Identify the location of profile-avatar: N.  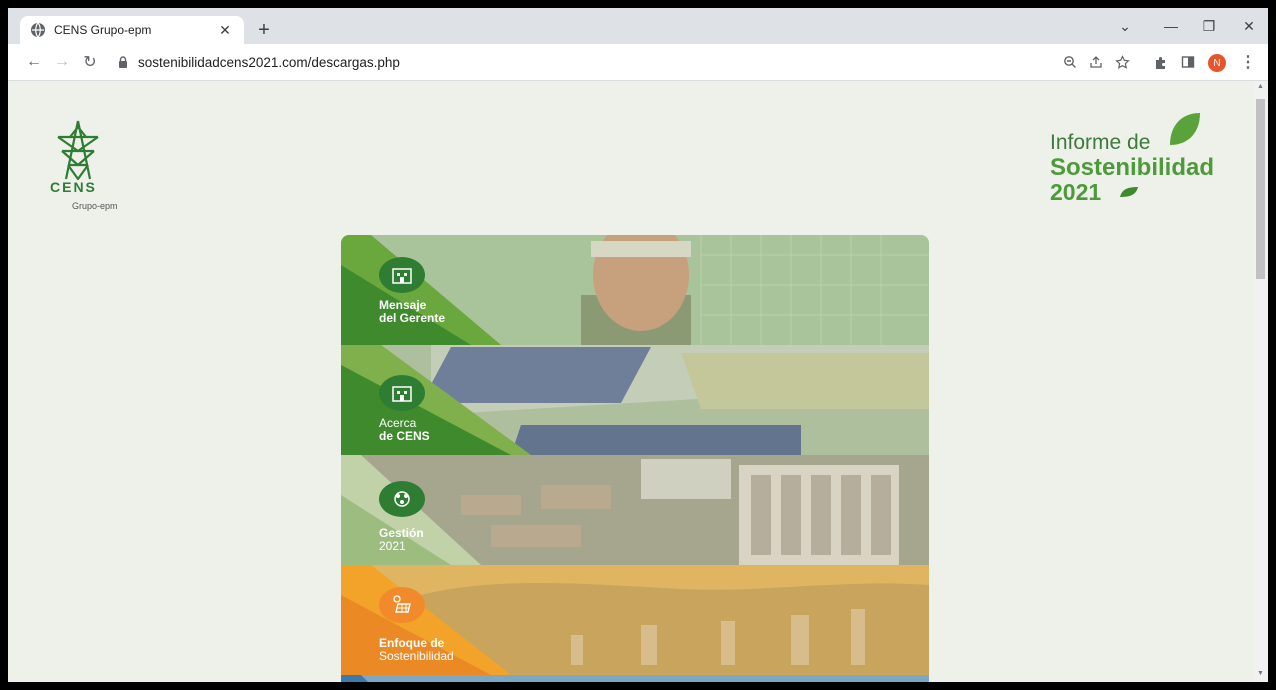
(1217, 63).